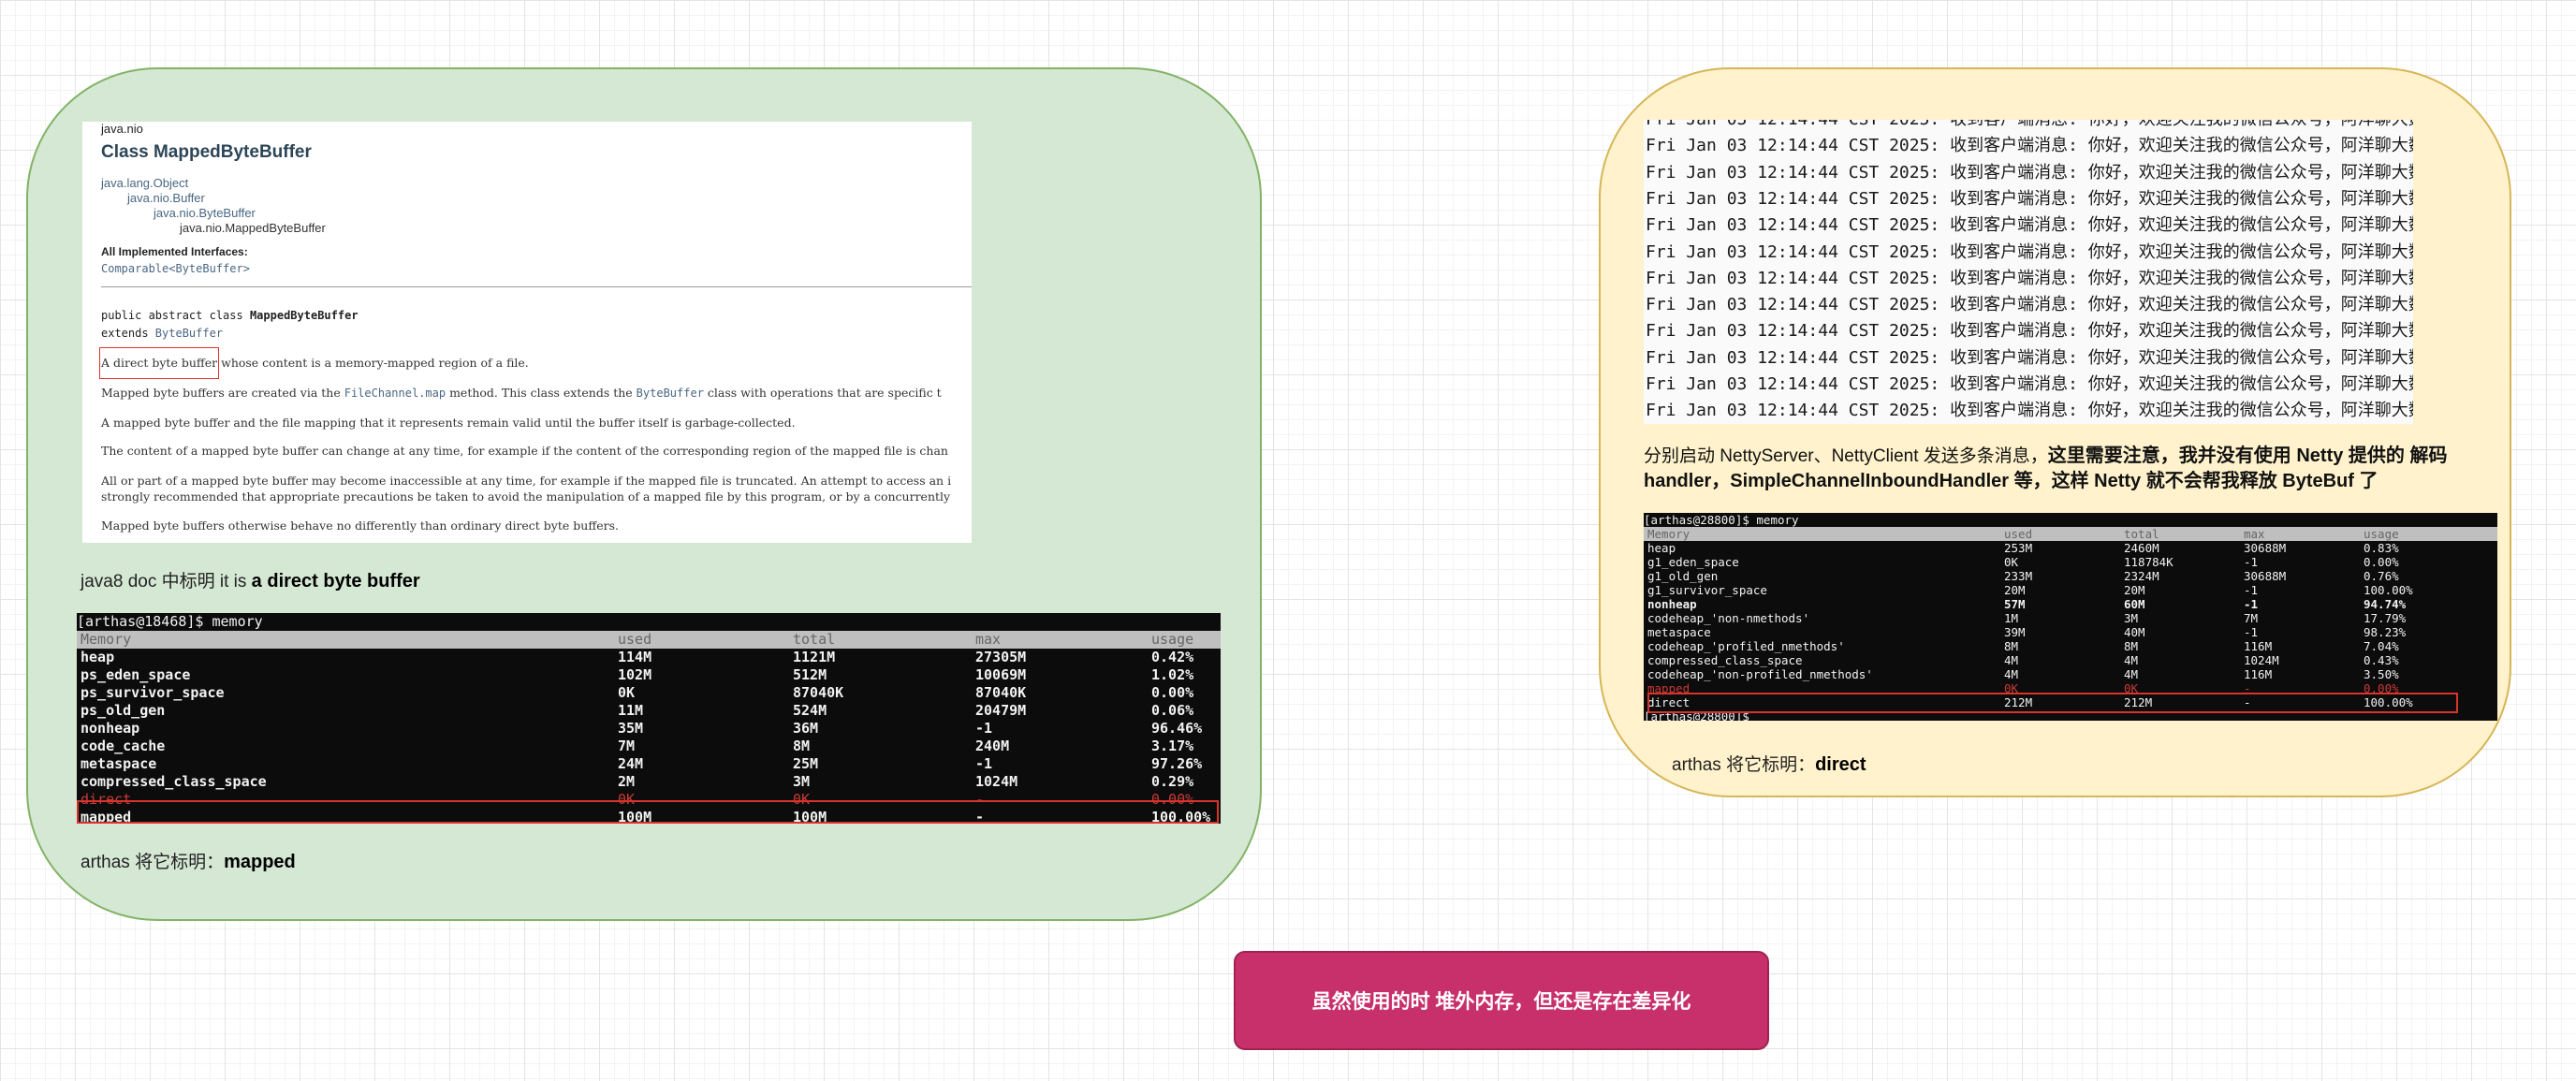 This screenshot has height=1081, width=2576. Describe the element at coordinates (996, 781) in the screenshot. I see `memory-cell: 1024M` at that location.